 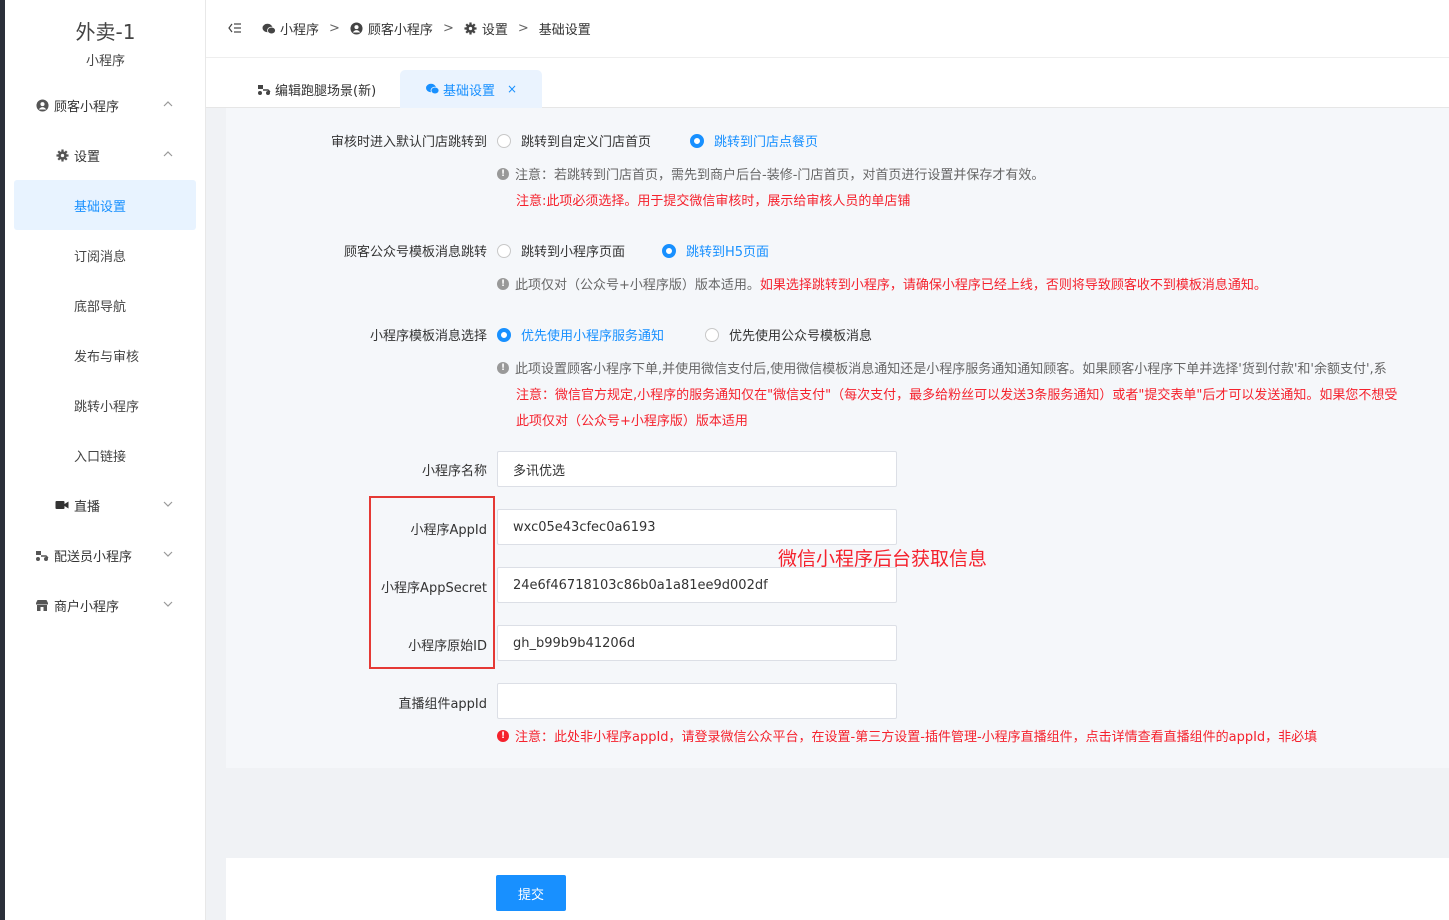 What do you see at coordinates (495, 28) in the screenshot?
I see `breadcrumb-item: 设置` at bounding box center [495, 28].